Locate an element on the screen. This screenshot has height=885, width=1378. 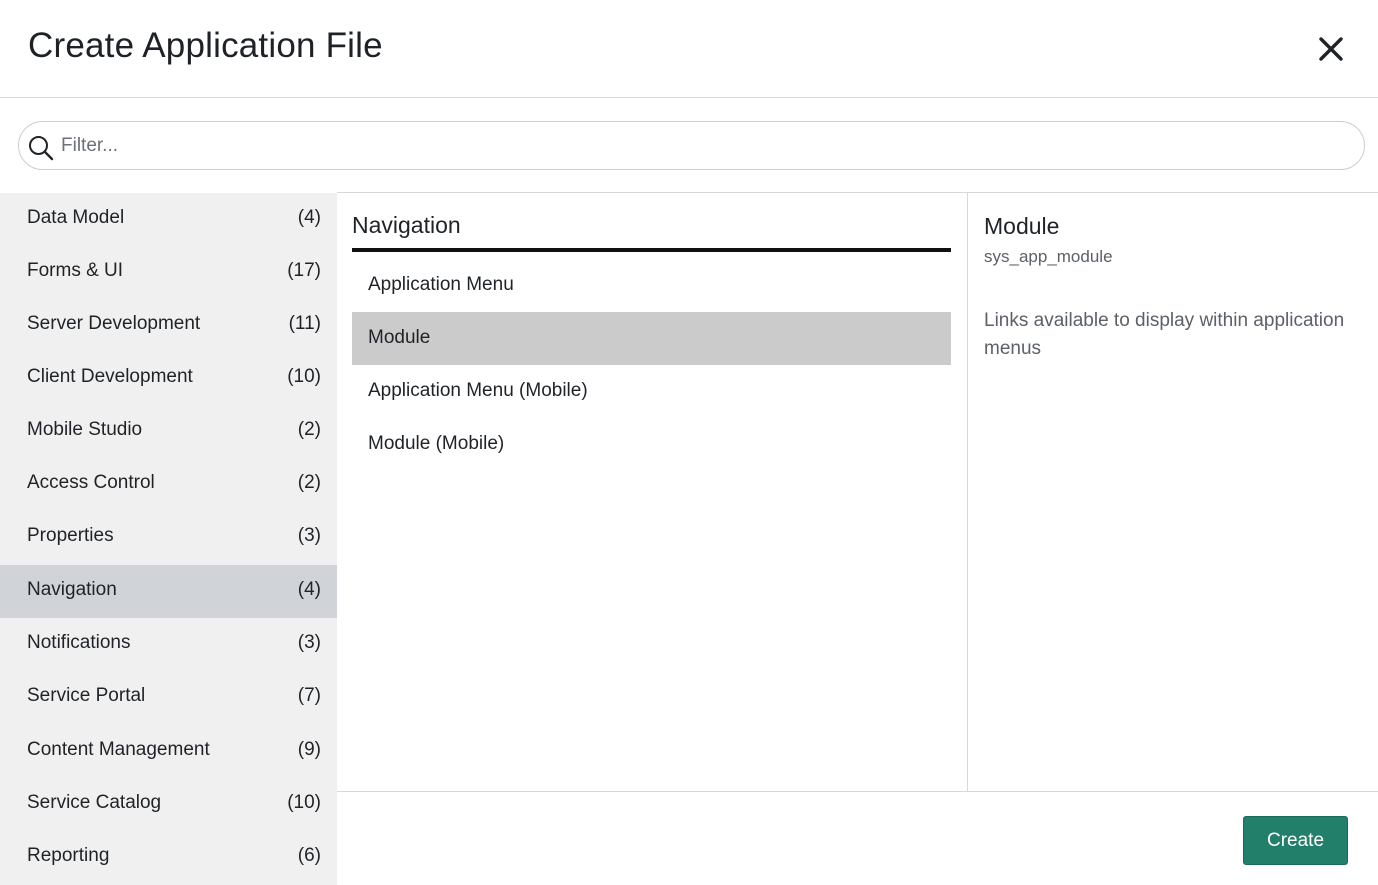
category-item-client-development: Client Development (10) is located at coordinates (168, 378).